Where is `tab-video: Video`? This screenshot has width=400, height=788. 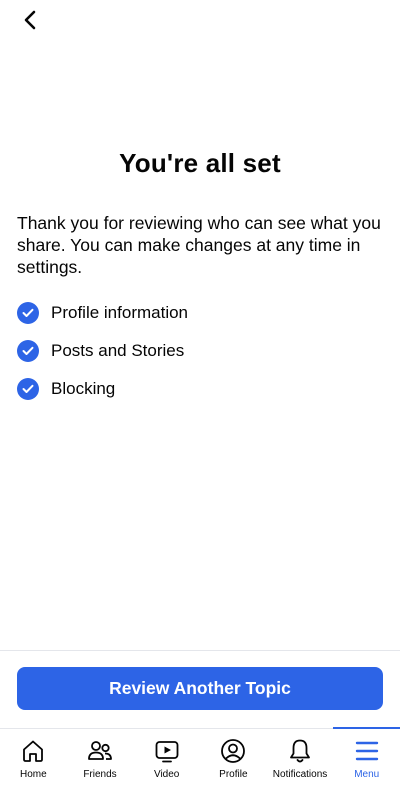 tab-video: Video is located at coordinates (166, 758).